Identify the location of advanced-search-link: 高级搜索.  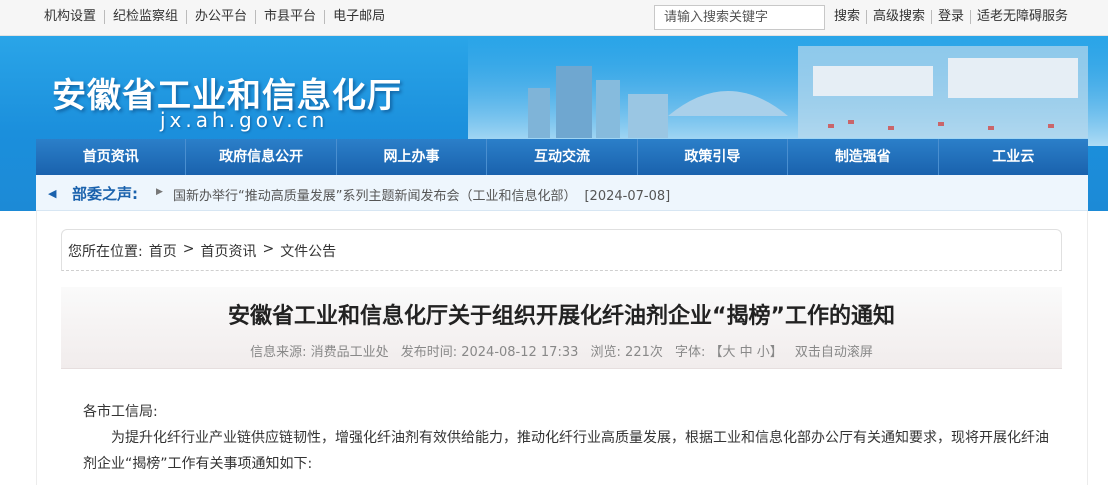
(900, 17).